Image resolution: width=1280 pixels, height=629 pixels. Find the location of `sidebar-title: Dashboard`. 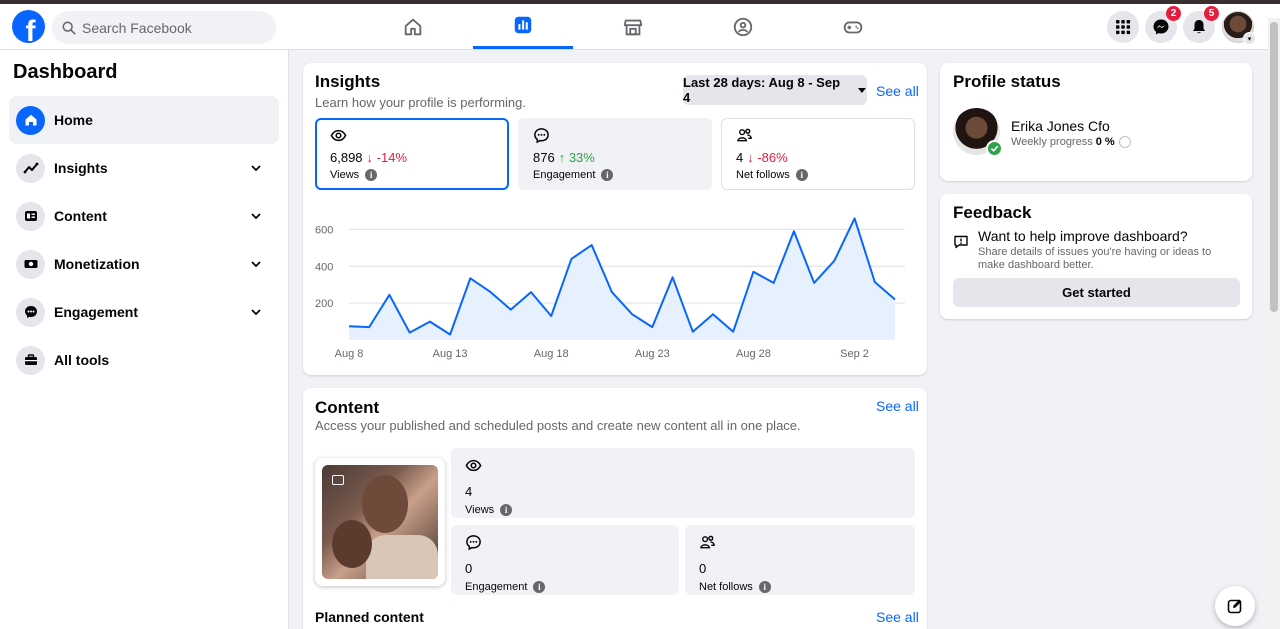

sidebar-title: Dashboard is located at coordinates (65, 72).